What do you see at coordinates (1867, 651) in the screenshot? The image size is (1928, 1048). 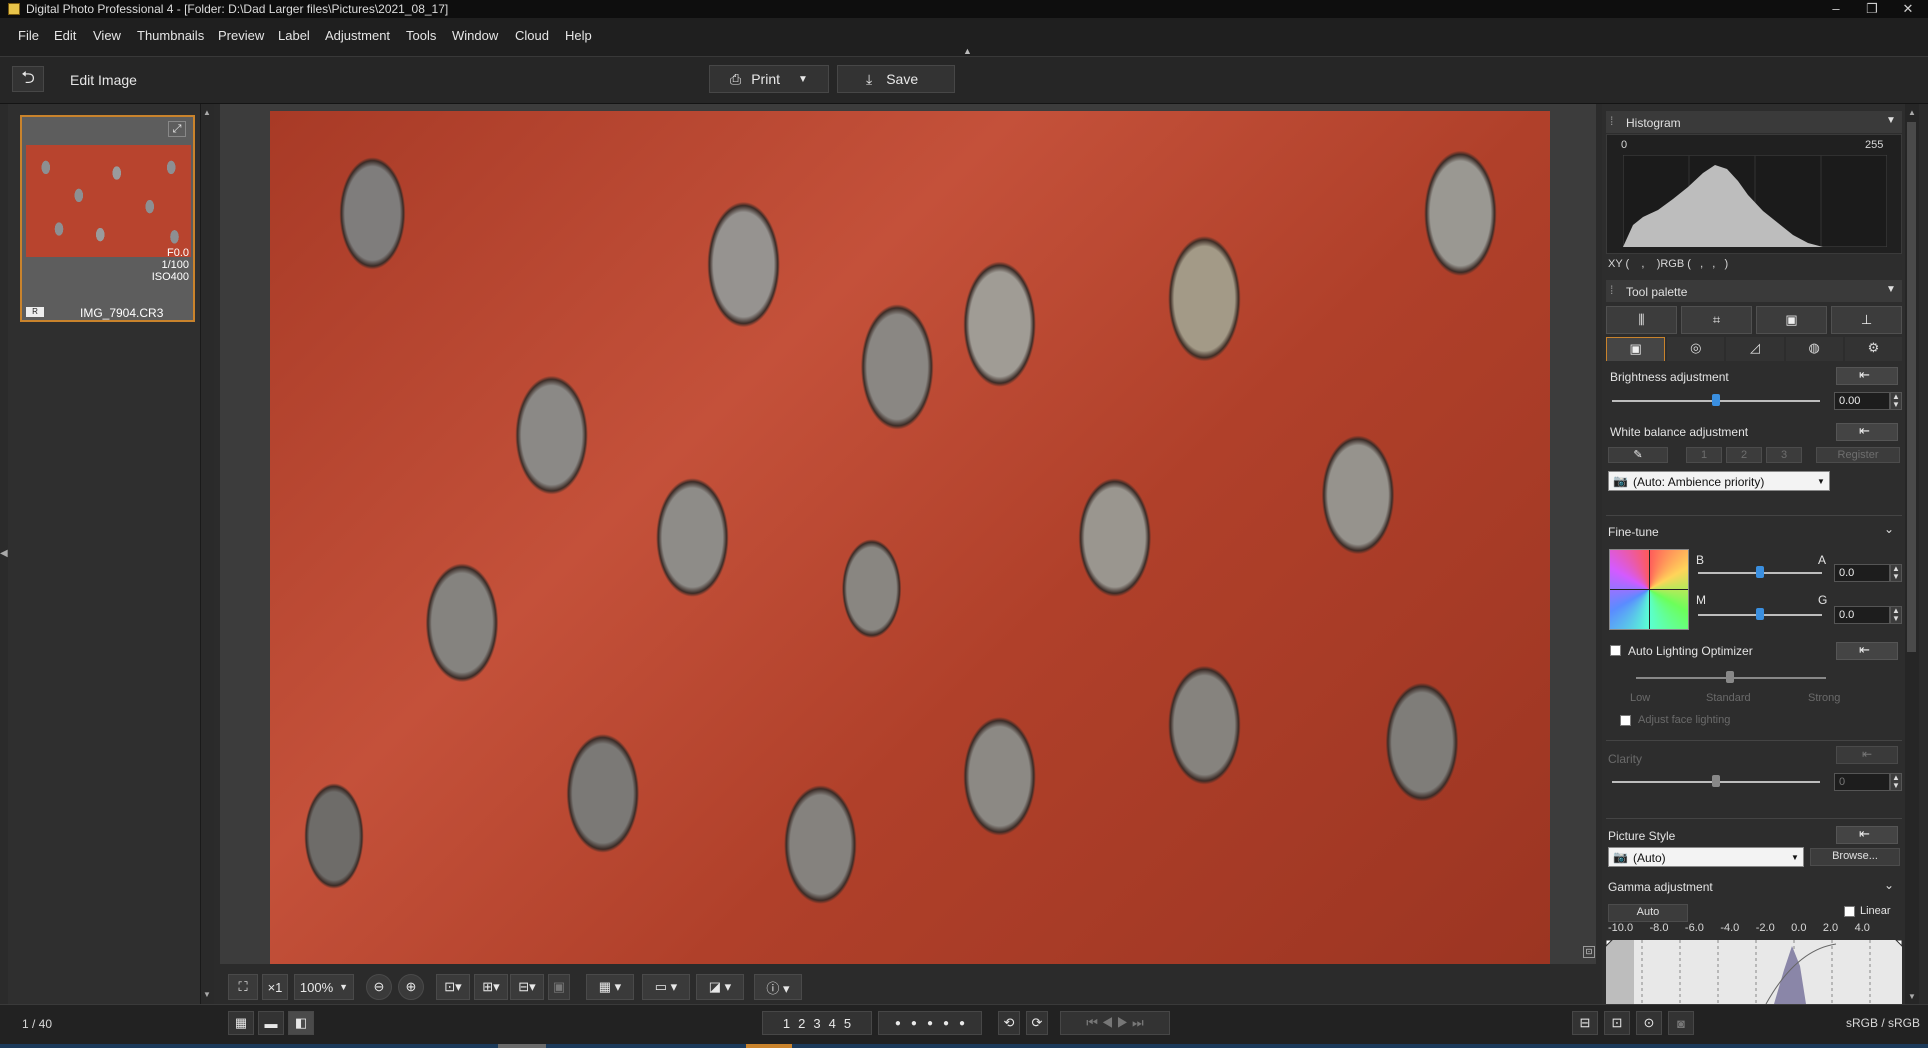 I see `alo-reset-button` at bounding box center [1867, 651].